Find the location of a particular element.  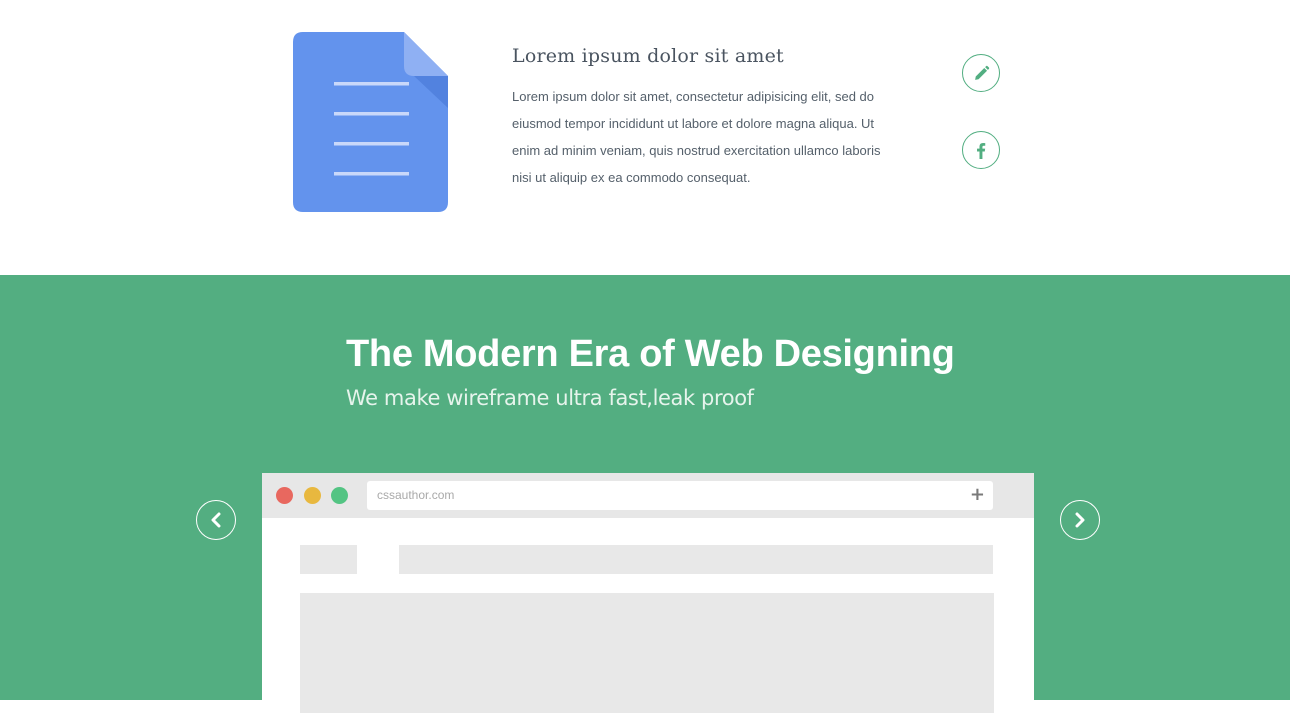

wireframe-logo-block is located at coordinates (328, 559).